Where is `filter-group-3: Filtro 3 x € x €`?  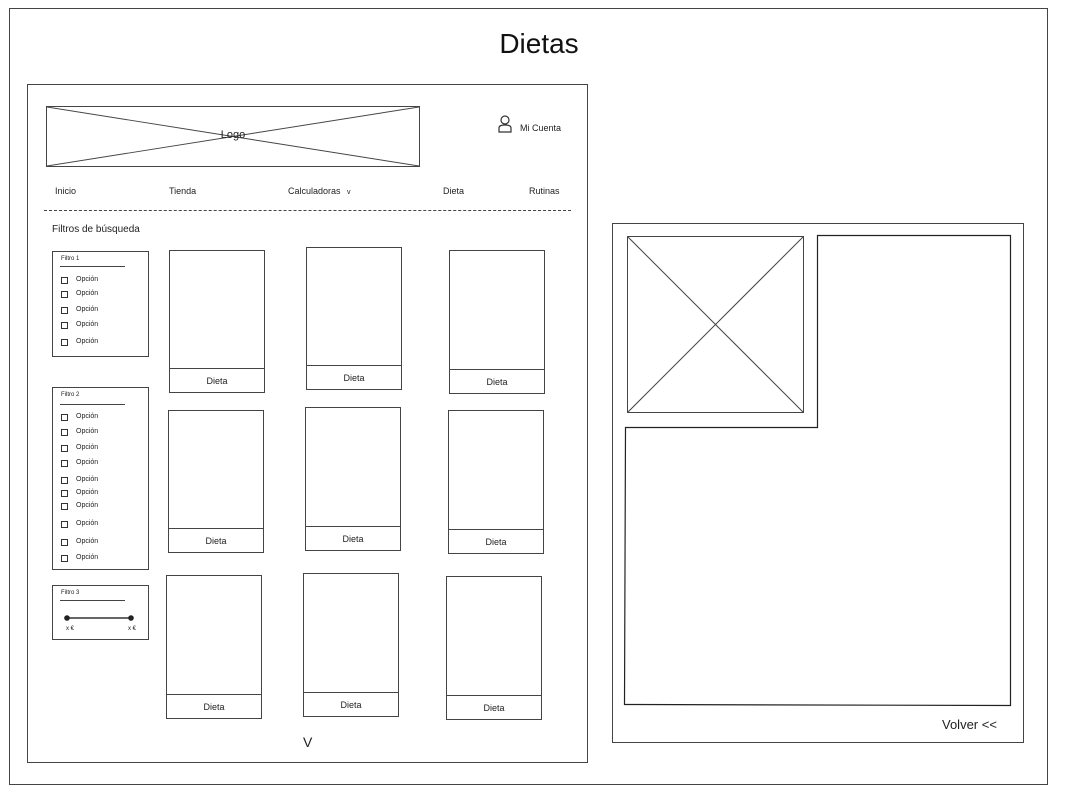
filter-group-3: Filtro 3 x € x € is located at coordinates (100, 612).